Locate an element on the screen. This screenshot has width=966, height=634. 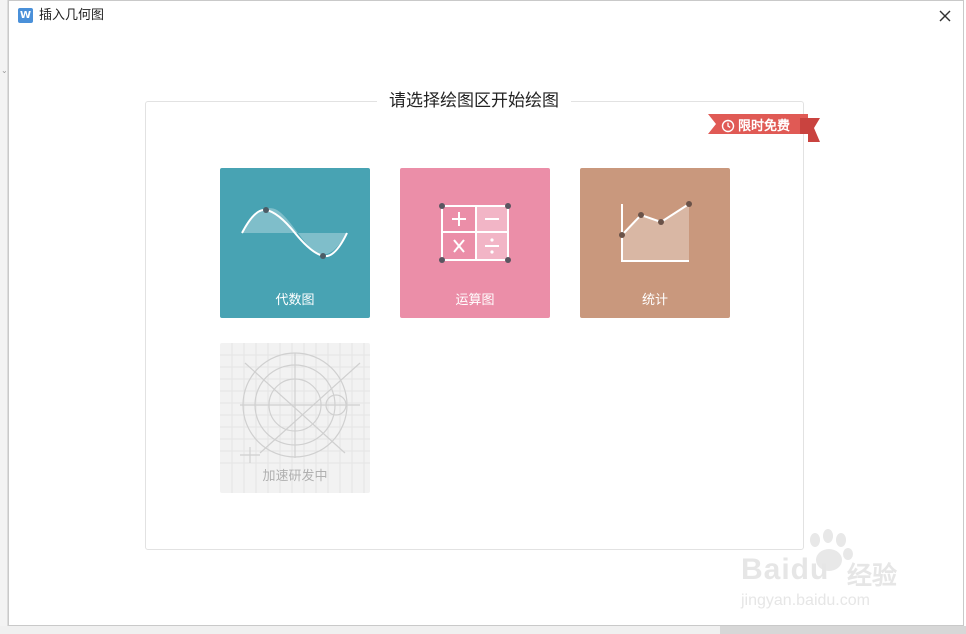
chevron-down-icon: ⌄ is located at coordinates (4, 70).